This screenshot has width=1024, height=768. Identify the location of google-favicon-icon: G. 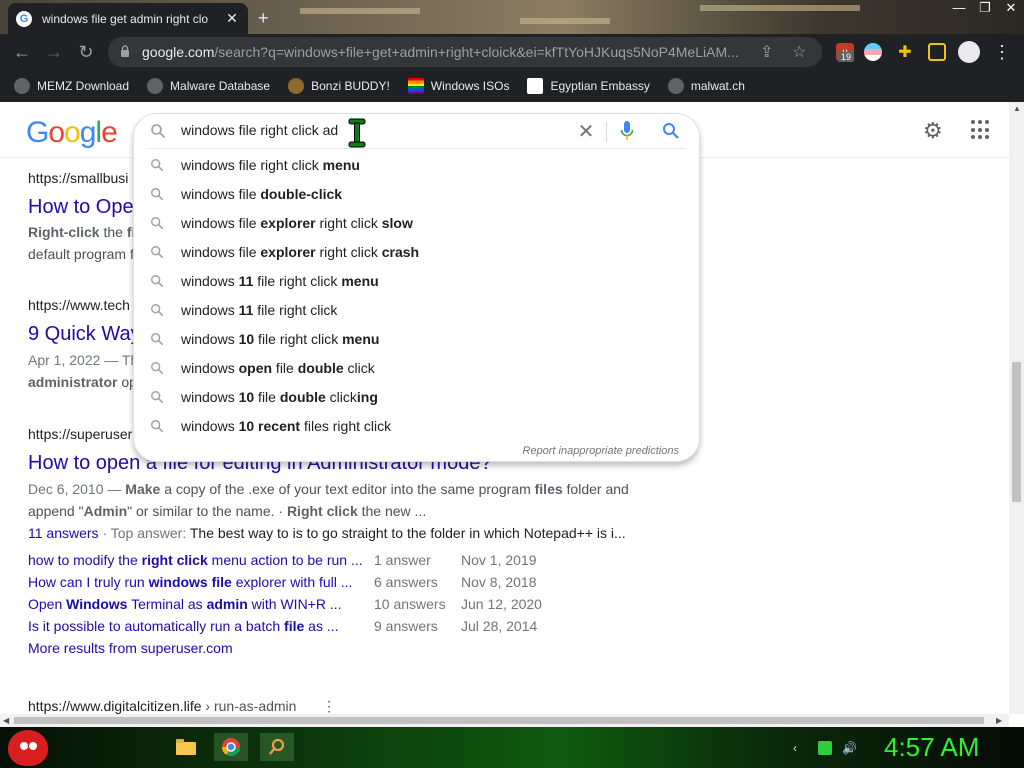
(24, 18).